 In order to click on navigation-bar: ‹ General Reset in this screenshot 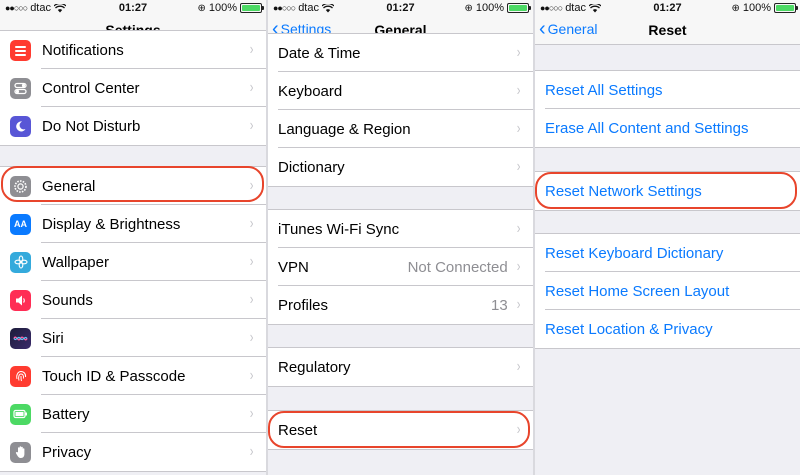, I will do `click(667, 30)`.